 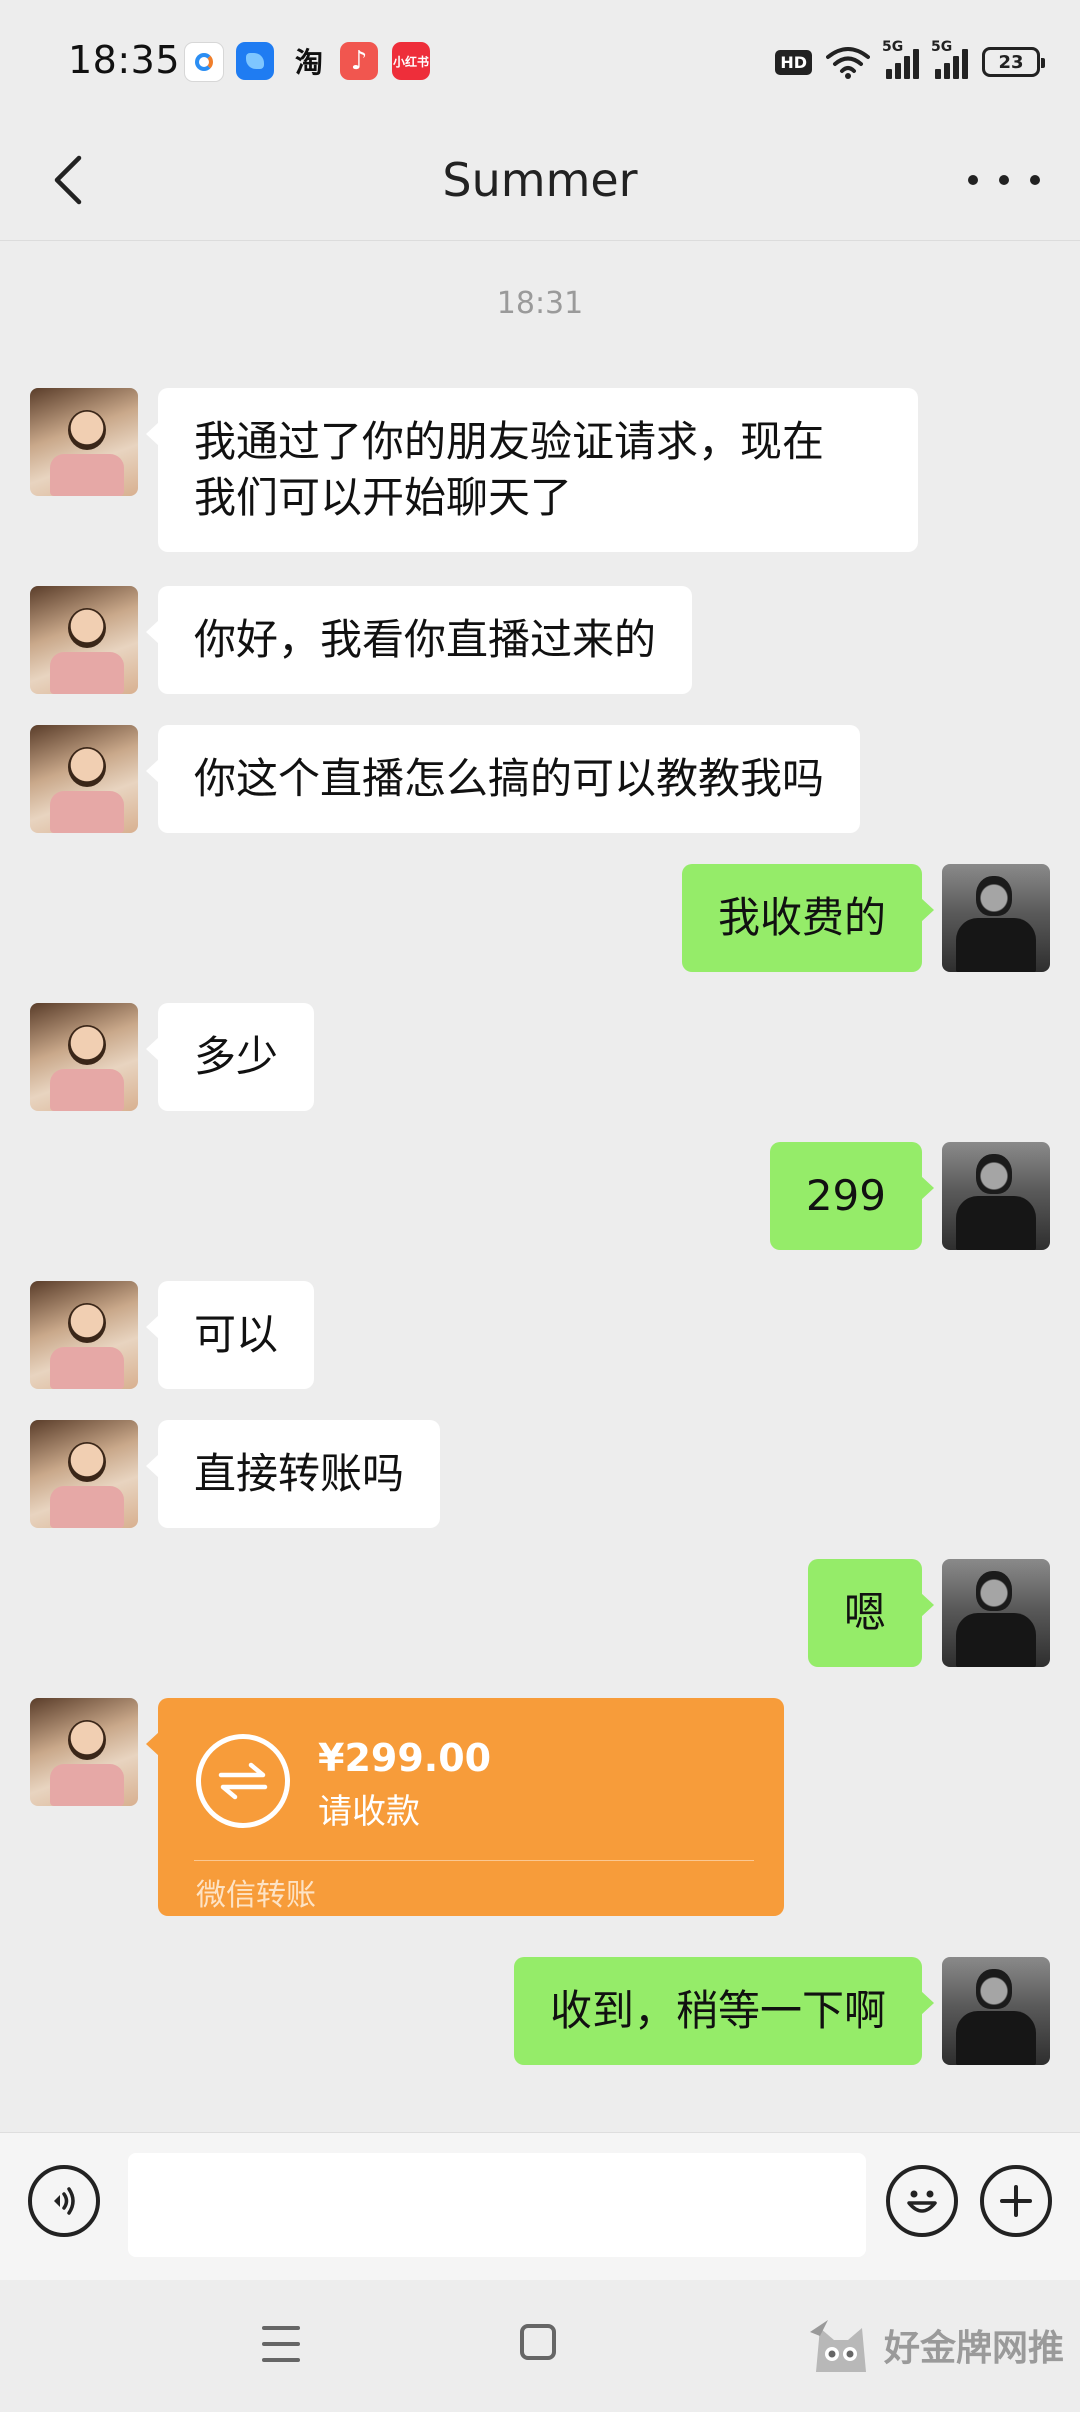 I want to click on xiaohongshu-icon: 小红书, so click(x=411, y=61).